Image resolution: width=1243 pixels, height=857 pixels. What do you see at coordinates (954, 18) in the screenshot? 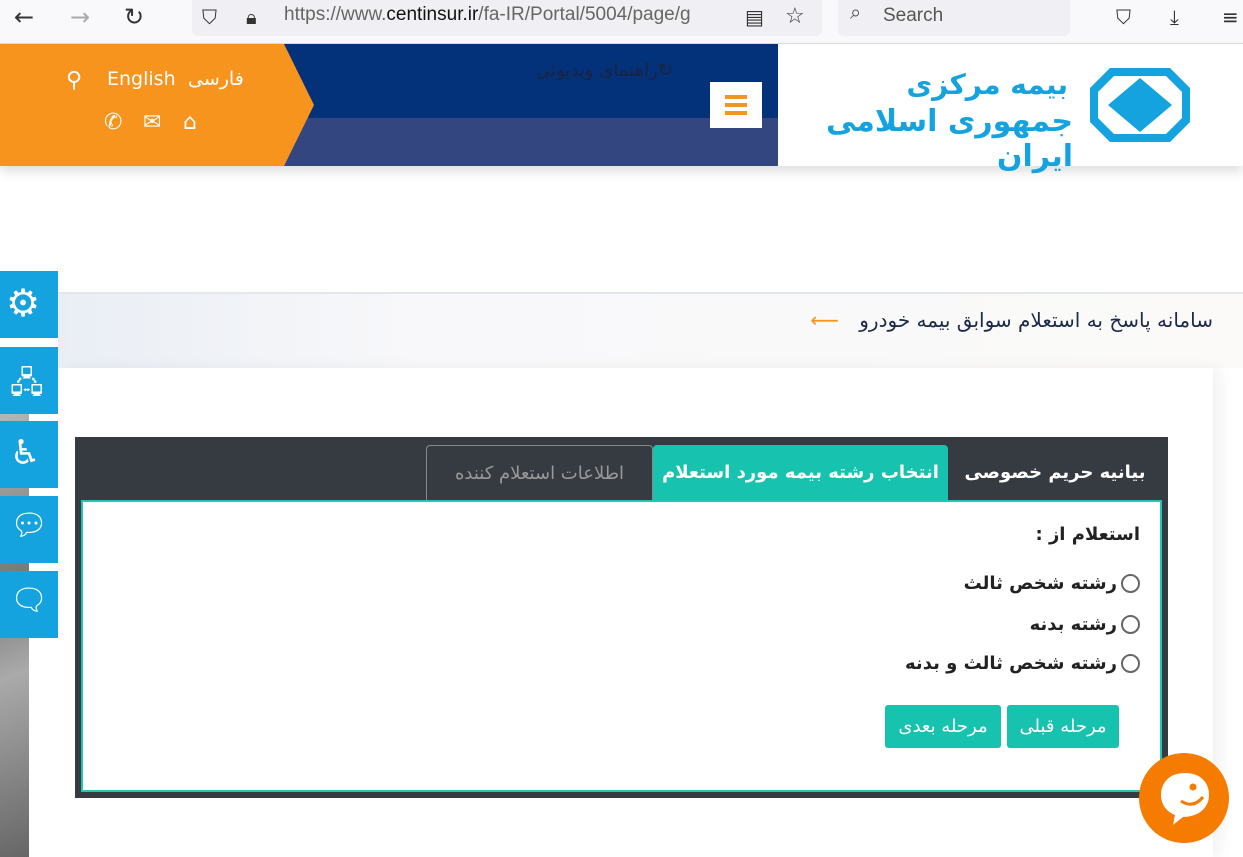
I see `search-input: ⌕ Search` at bounding box center [954, 18].